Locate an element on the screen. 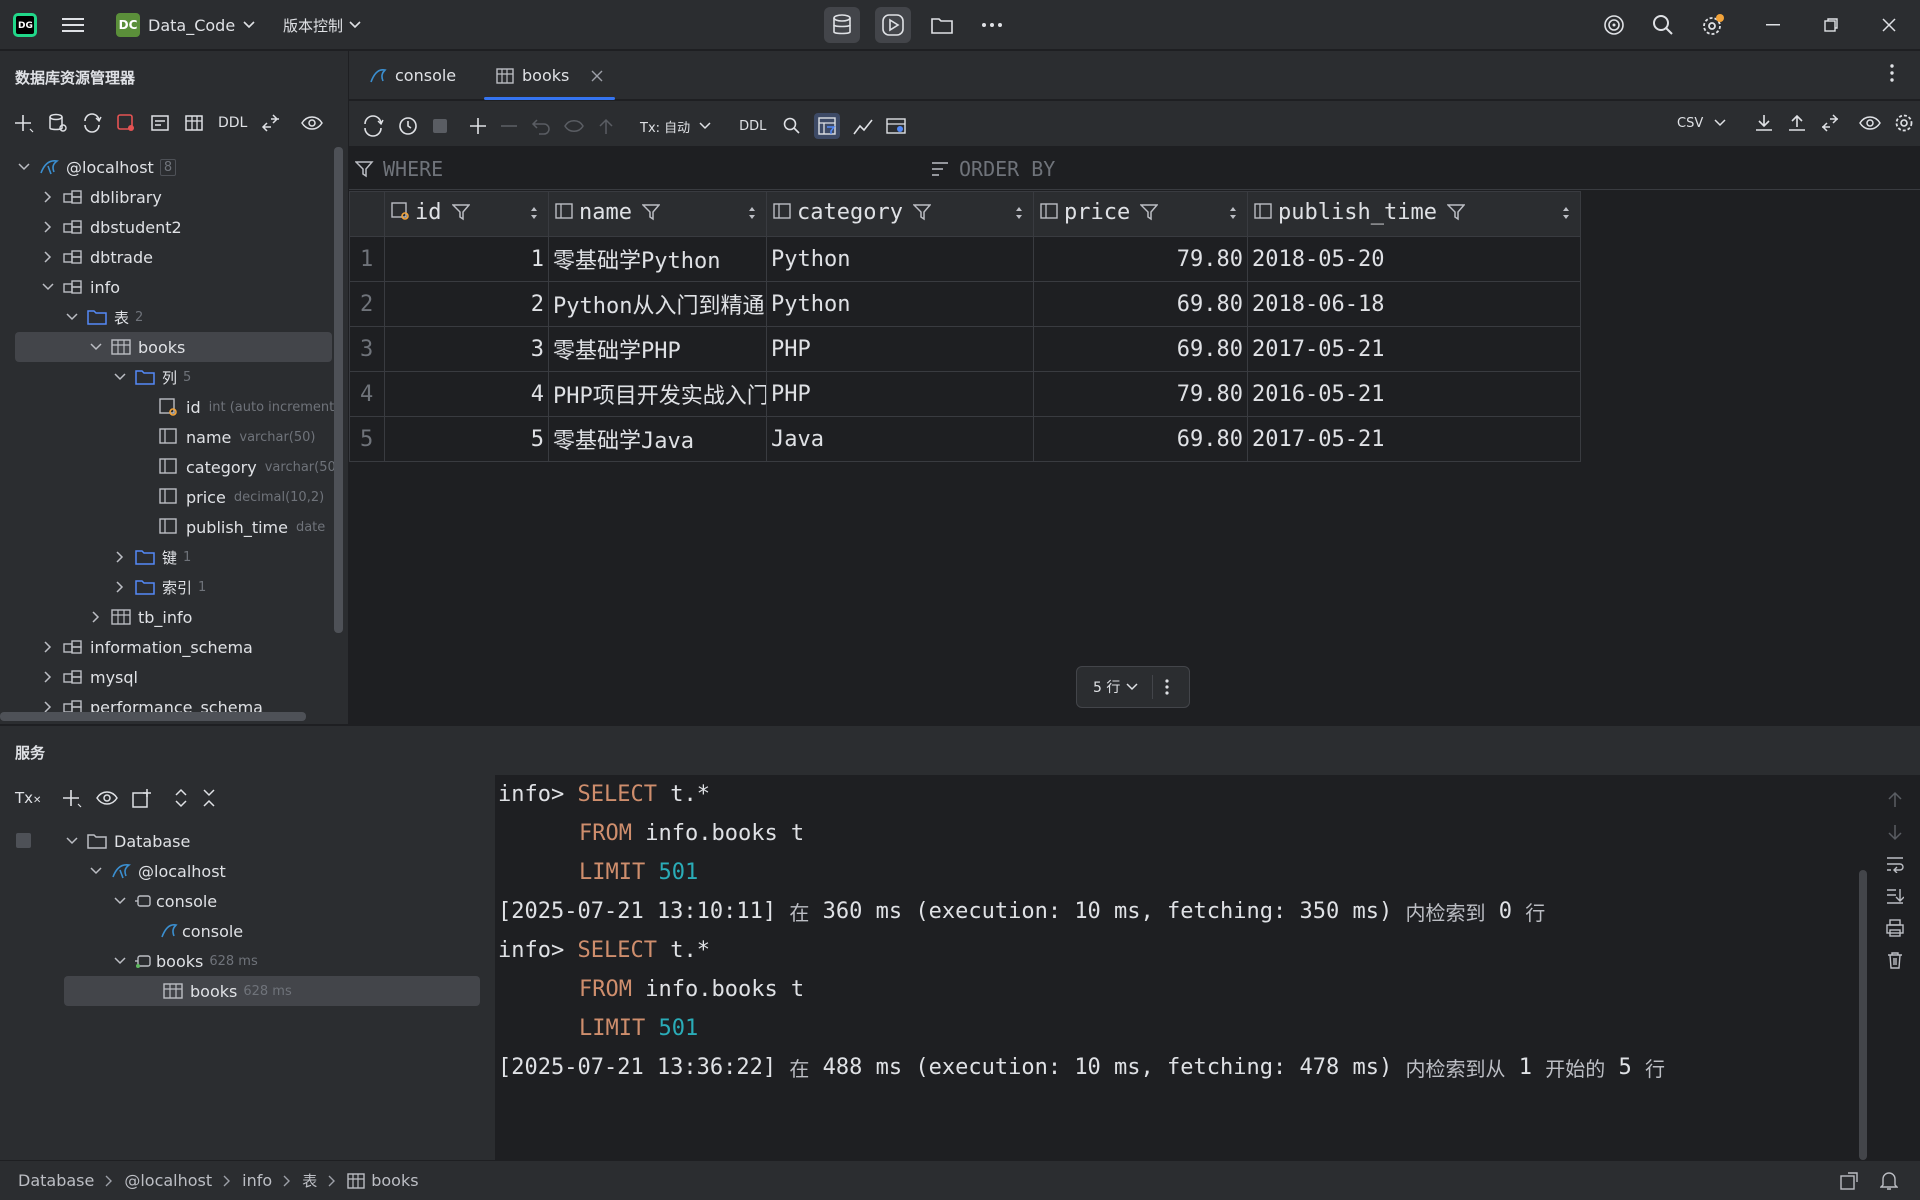 This screenshot has width=1920, height=1200. order-by-input: ORDER BY is located at coordinates (993, 169).